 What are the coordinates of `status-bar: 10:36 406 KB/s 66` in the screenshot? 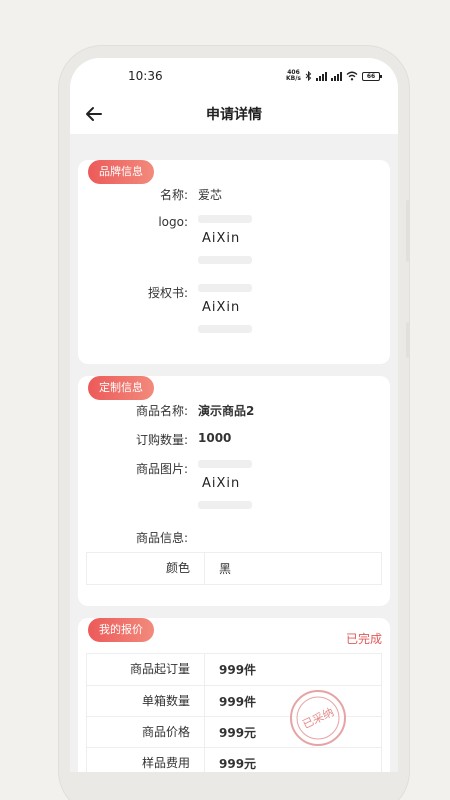 It's located at (234, 76).